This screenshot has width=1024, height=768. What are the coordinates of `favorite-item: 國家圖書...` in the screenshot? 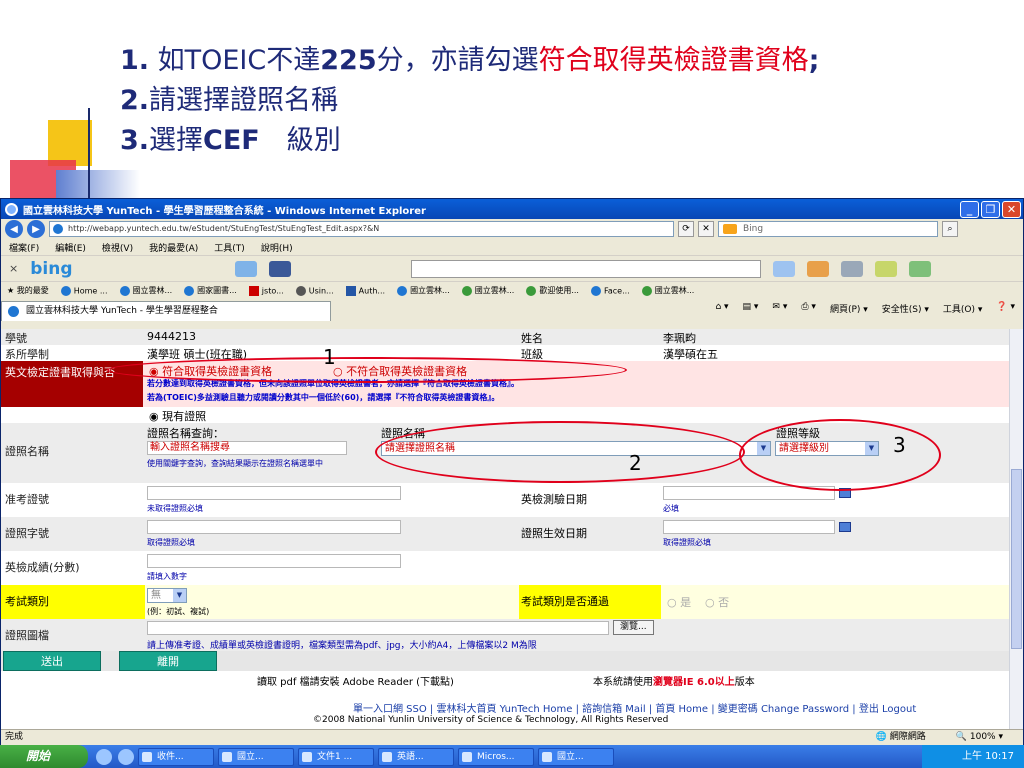 It's located at (210, 290).